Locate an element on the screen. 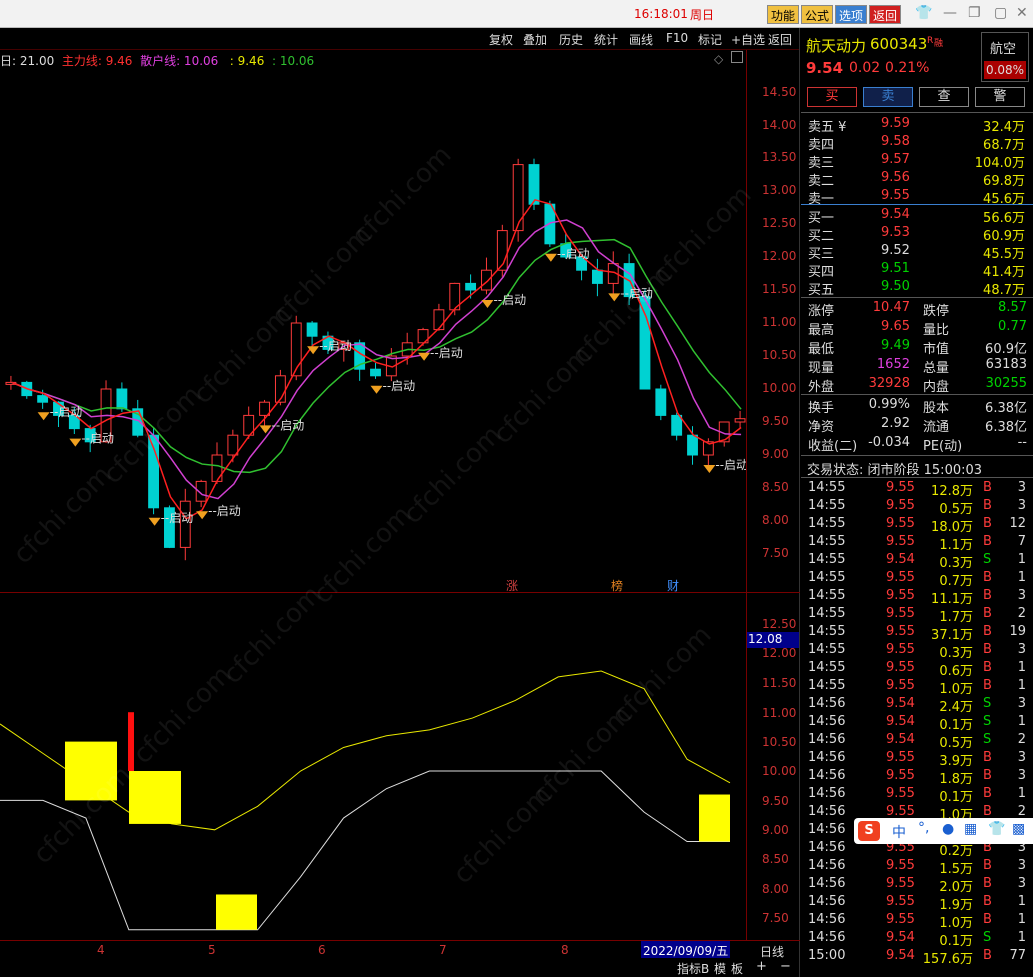 This screenshot has width=1033, height=977. tool-return: 返回 is located at coordinates (780, 39).